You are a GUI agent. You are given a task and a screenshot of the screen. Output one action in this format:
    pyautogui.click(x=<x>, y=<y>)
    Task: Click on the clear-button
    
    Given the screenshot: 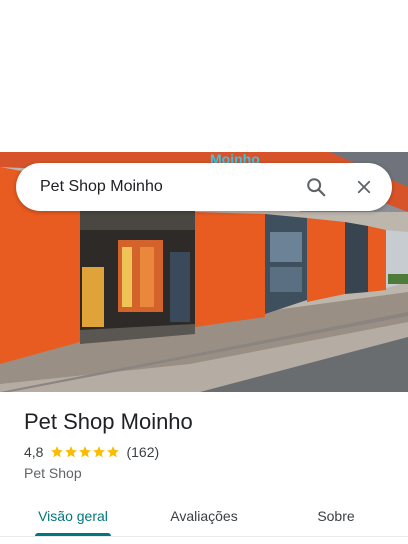 What is the action you would take?
    pyautogui.click(x=364, y=187)
    